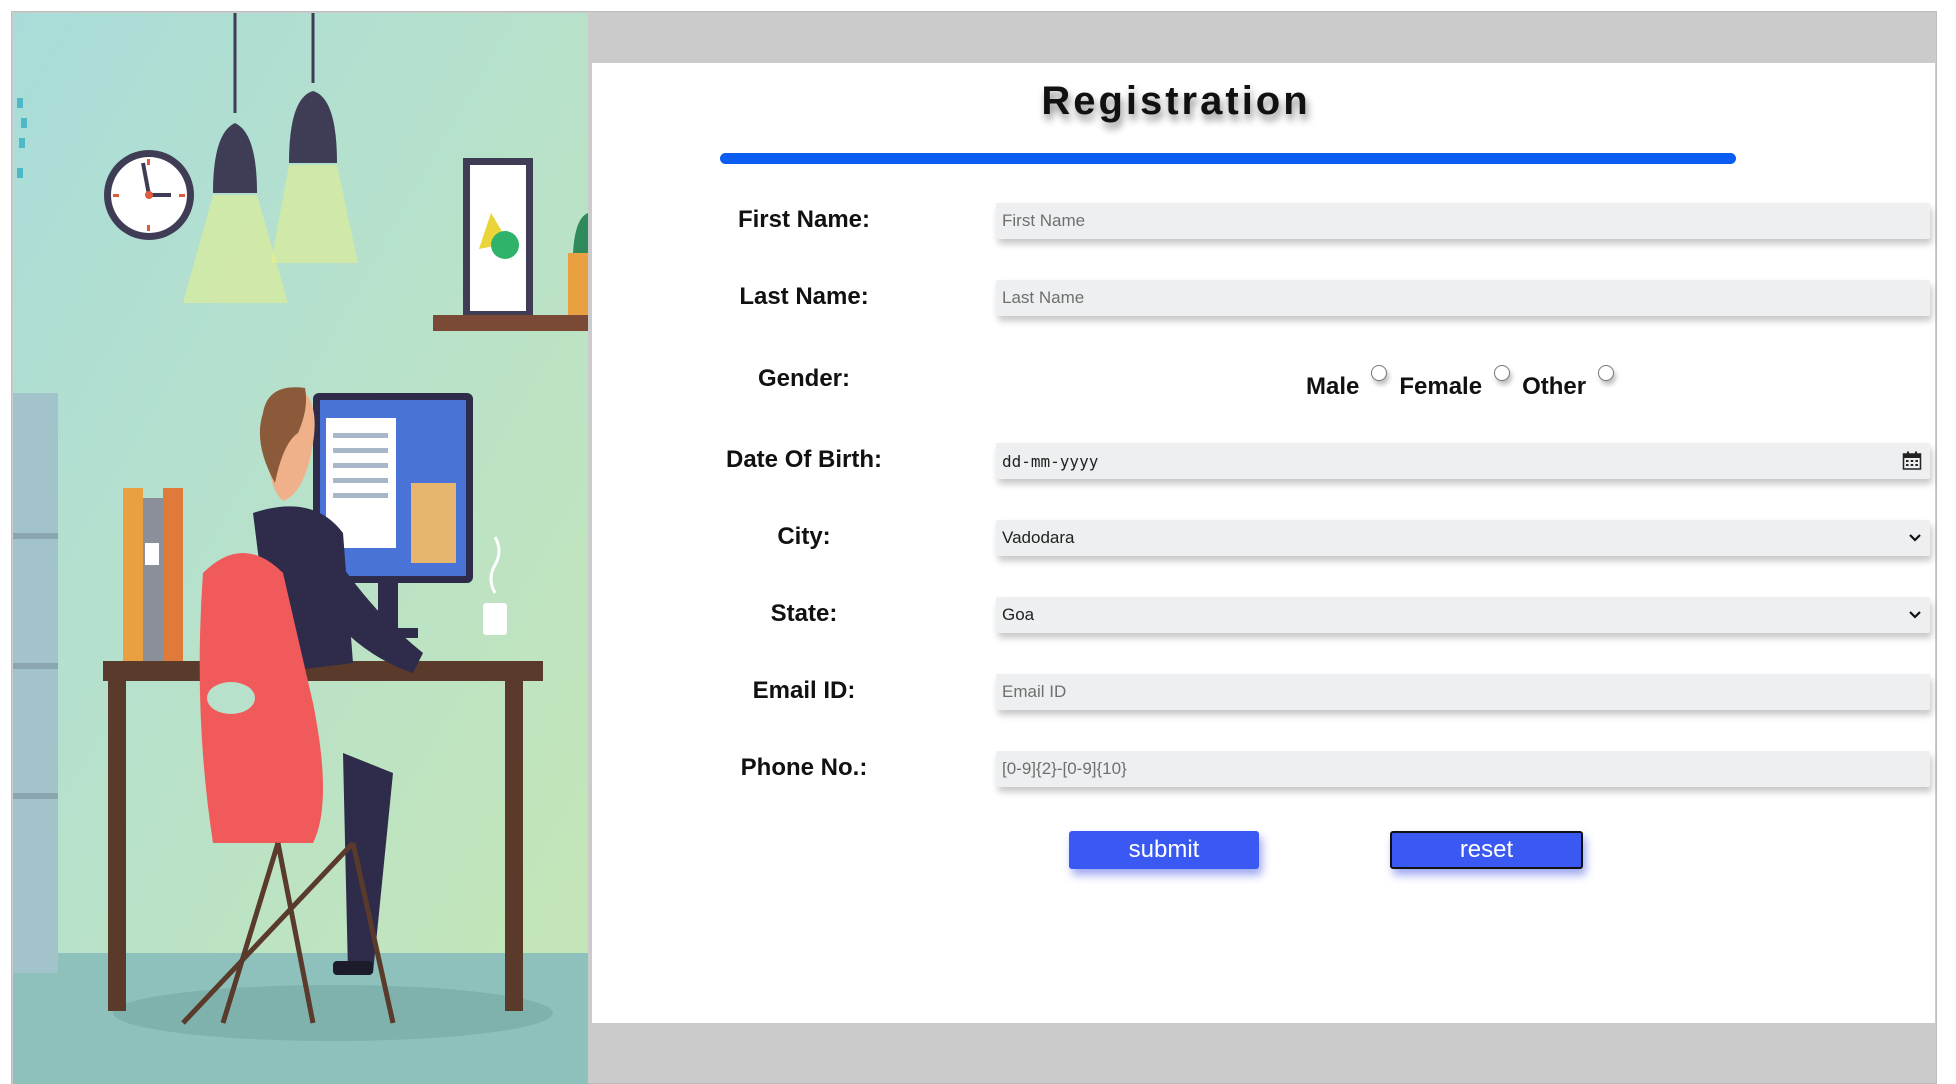 Image resolution: width=1956 pixels, height=1084 pixels. I want to click on first-name-placeholder: First Name, so click(1044, 220).